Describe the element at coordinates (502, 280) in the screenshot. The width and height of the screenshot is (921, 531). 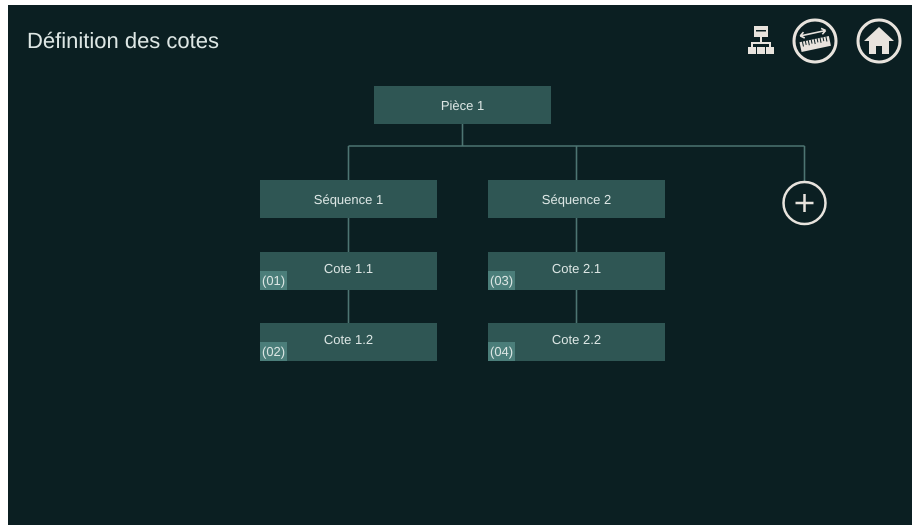
I see `node-number: (03)` at that location.